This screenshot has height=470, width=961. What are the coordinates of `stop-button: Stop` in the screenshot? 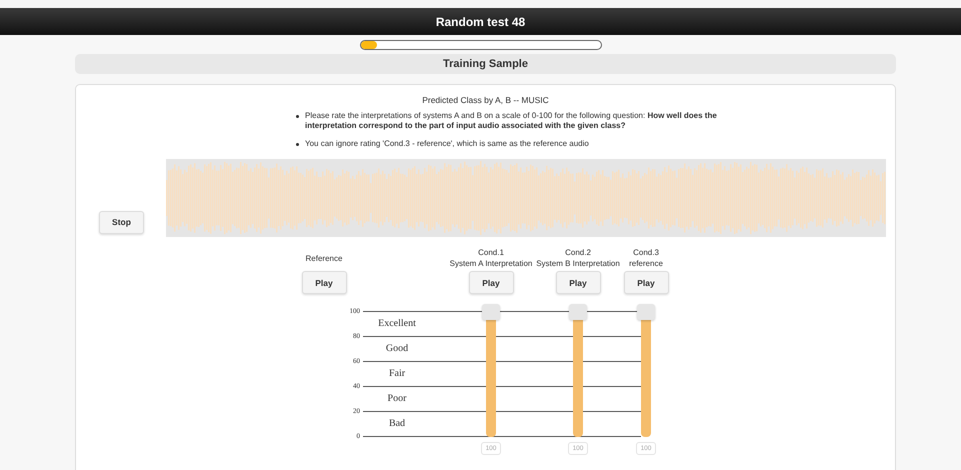 It's located at (121, 222).